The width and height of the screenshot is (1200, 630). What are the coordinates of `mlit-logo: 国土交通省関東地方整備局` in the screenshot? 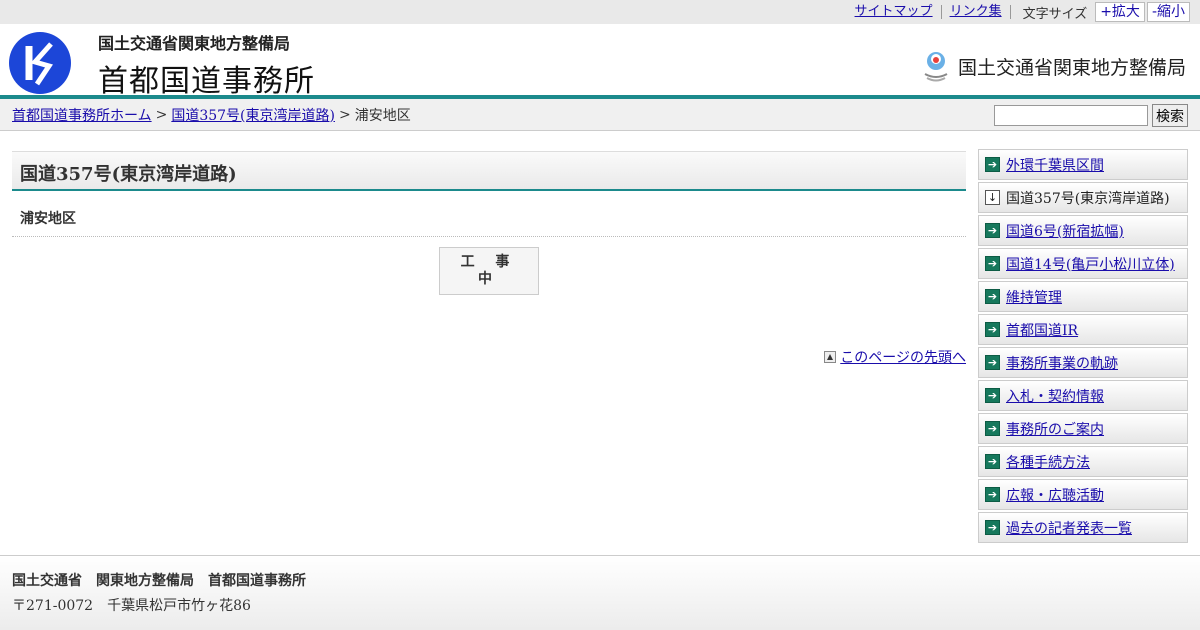 It's located at (1054, 66).